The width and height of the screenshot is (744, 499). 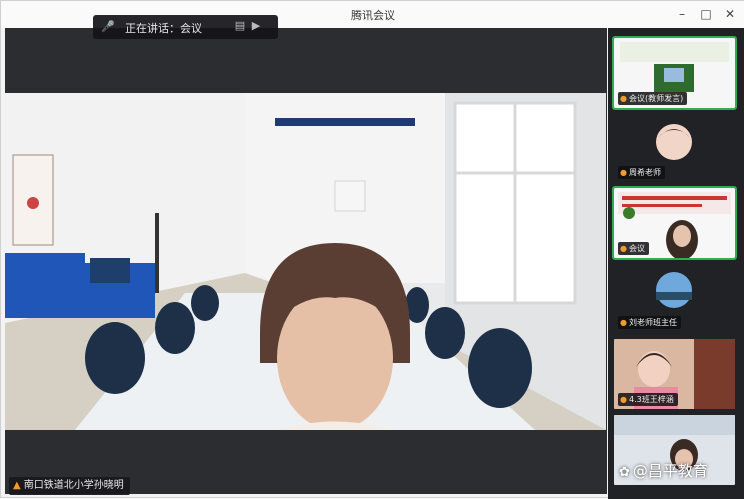 I want to click on participant-name-tag: ● 会议(教师发言), so click(x=653, y=98).